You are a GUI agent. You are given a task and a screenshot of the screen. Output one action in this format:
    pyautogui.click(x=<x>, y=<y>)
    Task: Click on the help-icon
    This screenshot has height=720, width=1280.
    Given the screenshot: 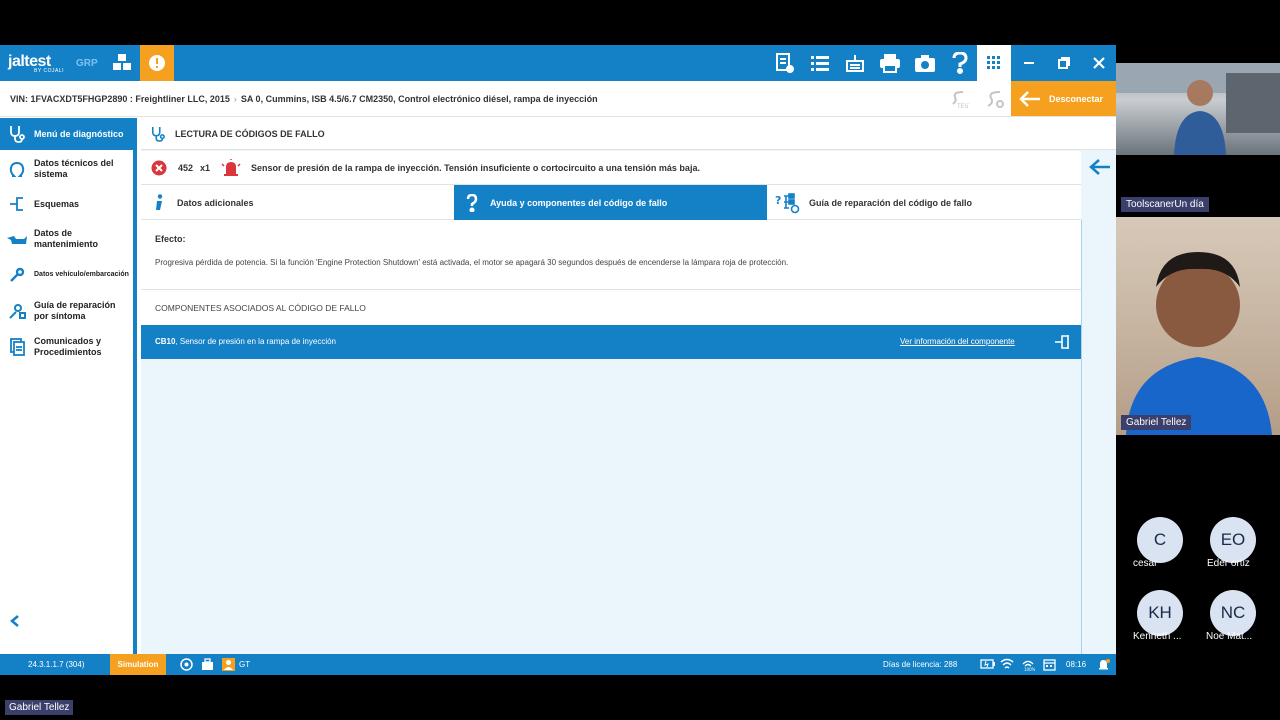 What is the action you would take?
    pyautogui.click(x=959, y=63)
    